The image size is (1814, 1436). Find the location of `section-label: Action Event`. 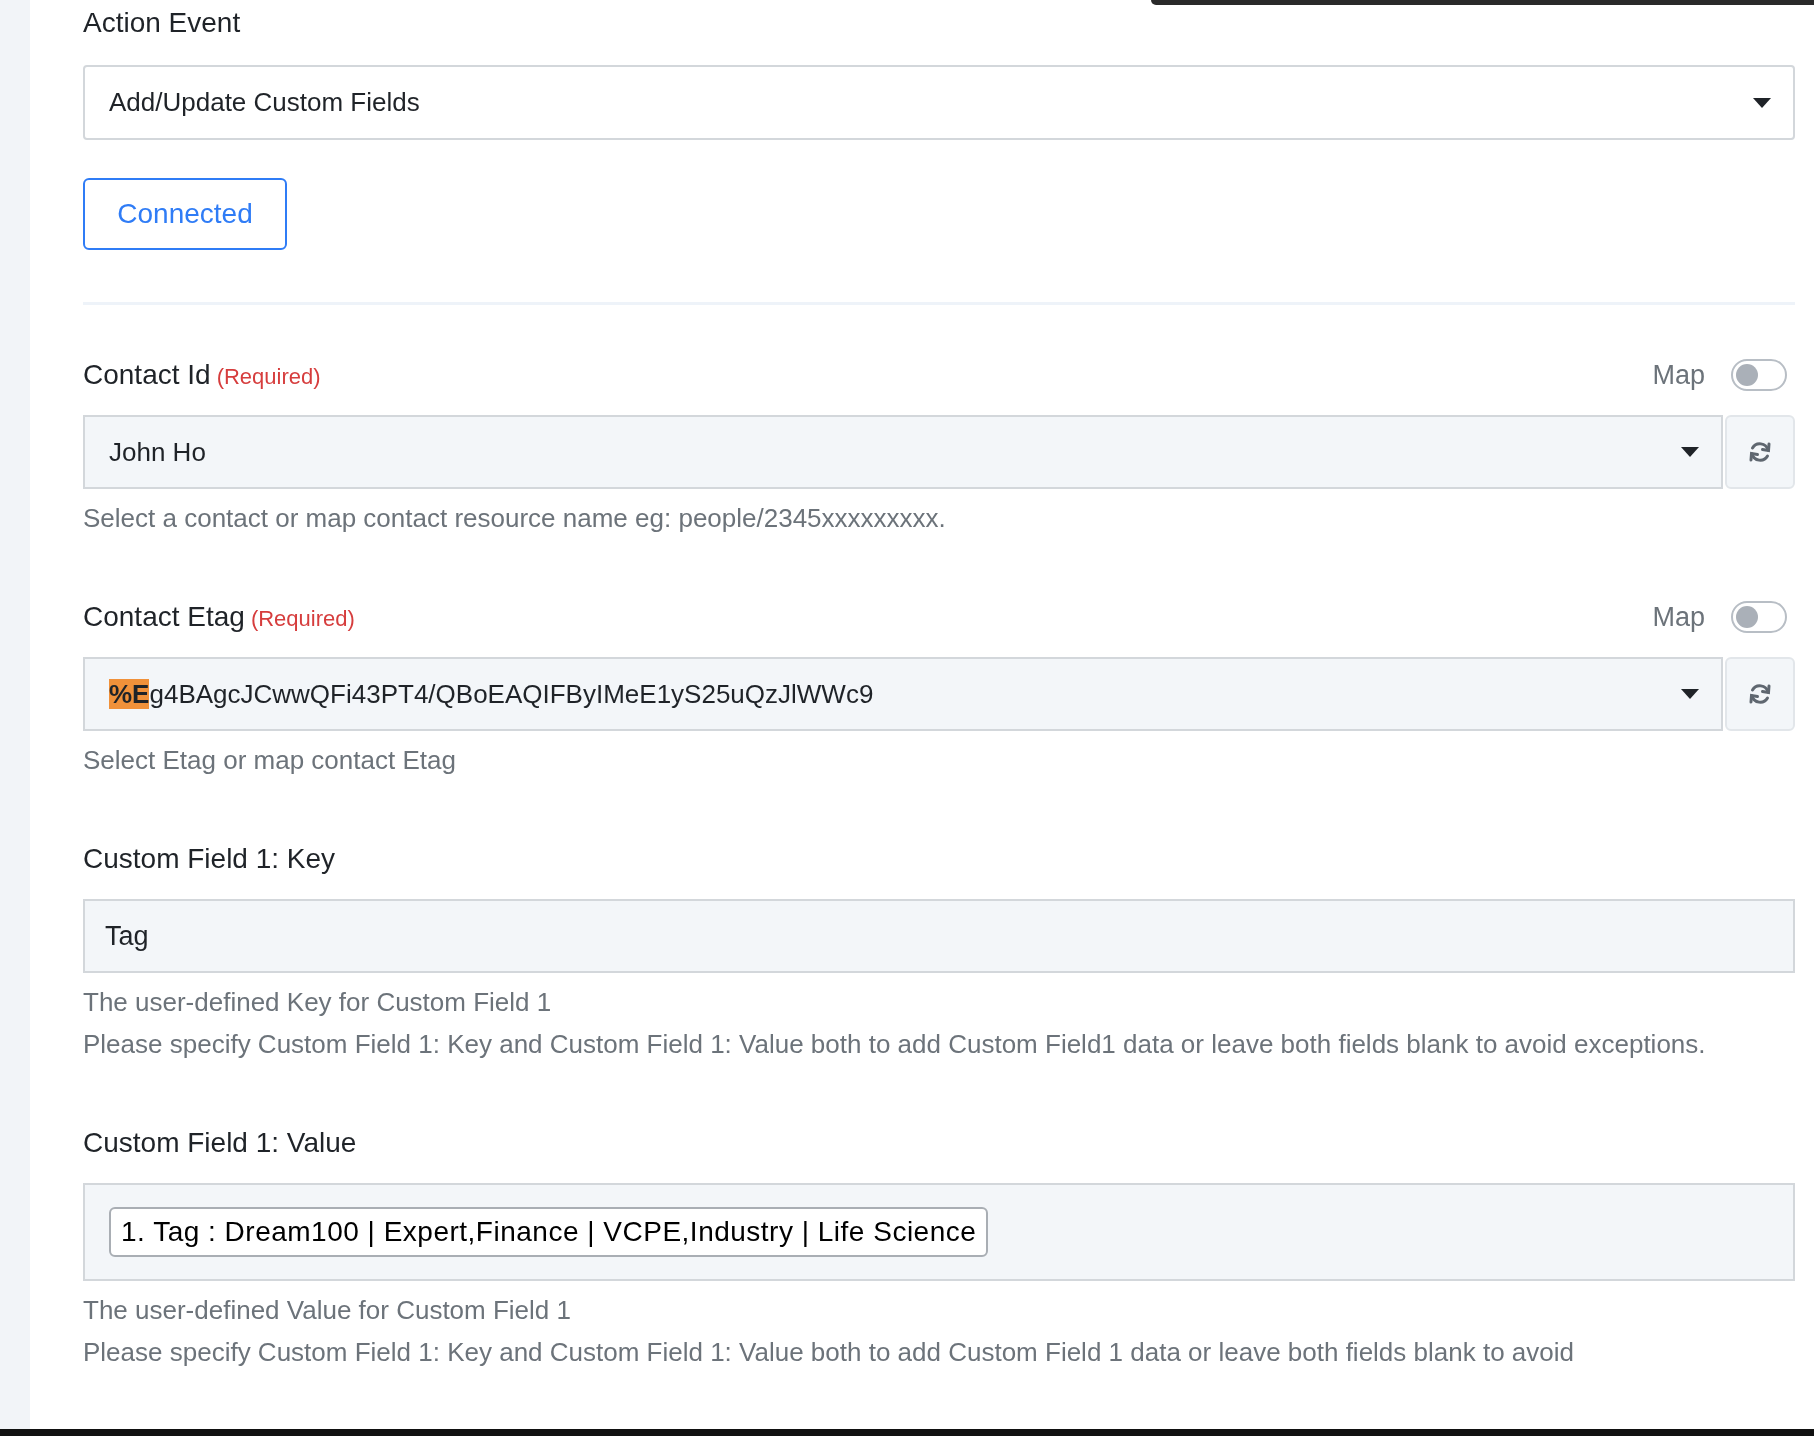

section-label: Action Event is located at coordinates (162, 23).